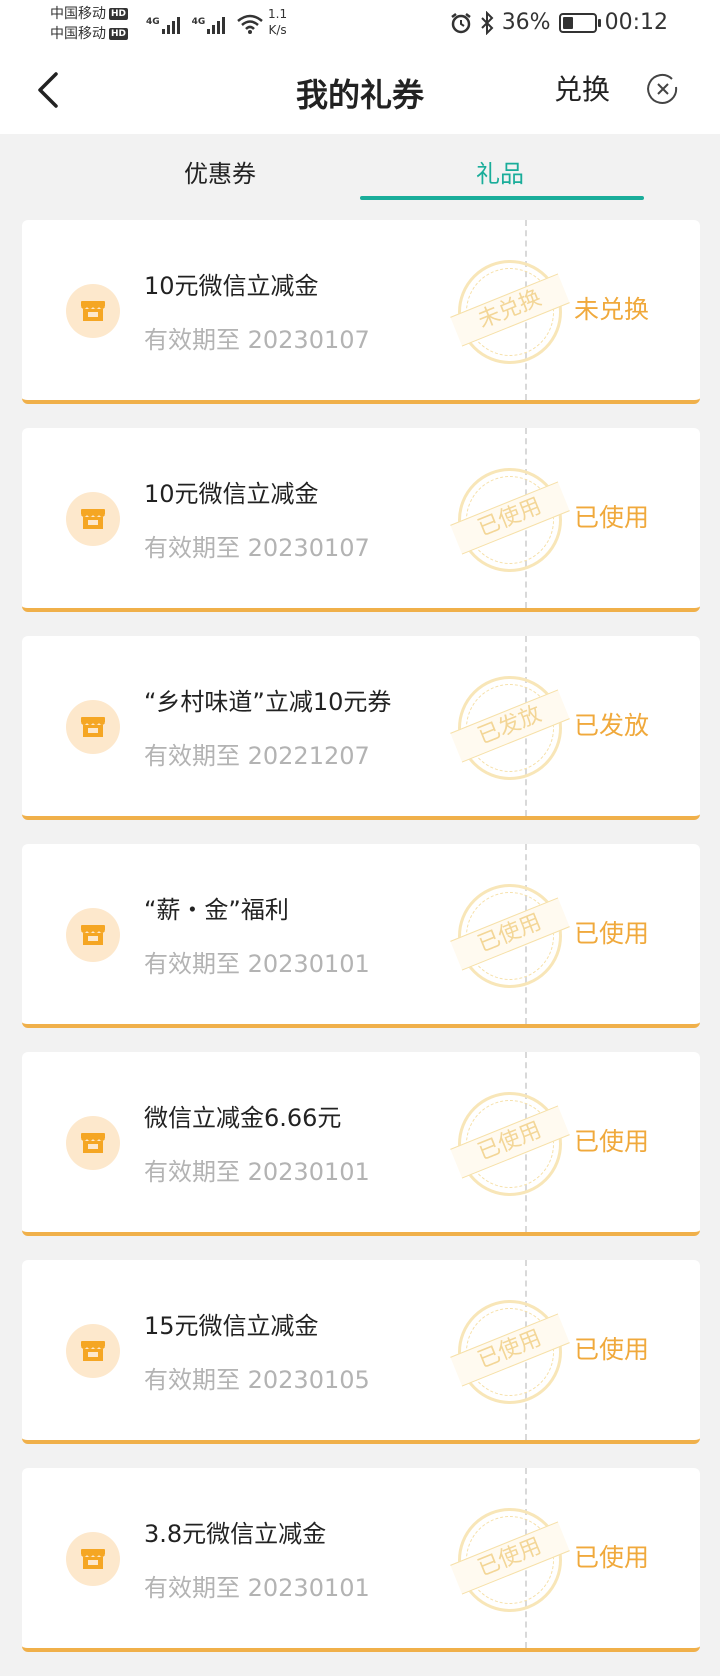 The width and height of the screenshot is (720, 1676). Describe the element at coordinates (510, 728) in the screenshot. I see `status-stamp: 已发放` at that location.